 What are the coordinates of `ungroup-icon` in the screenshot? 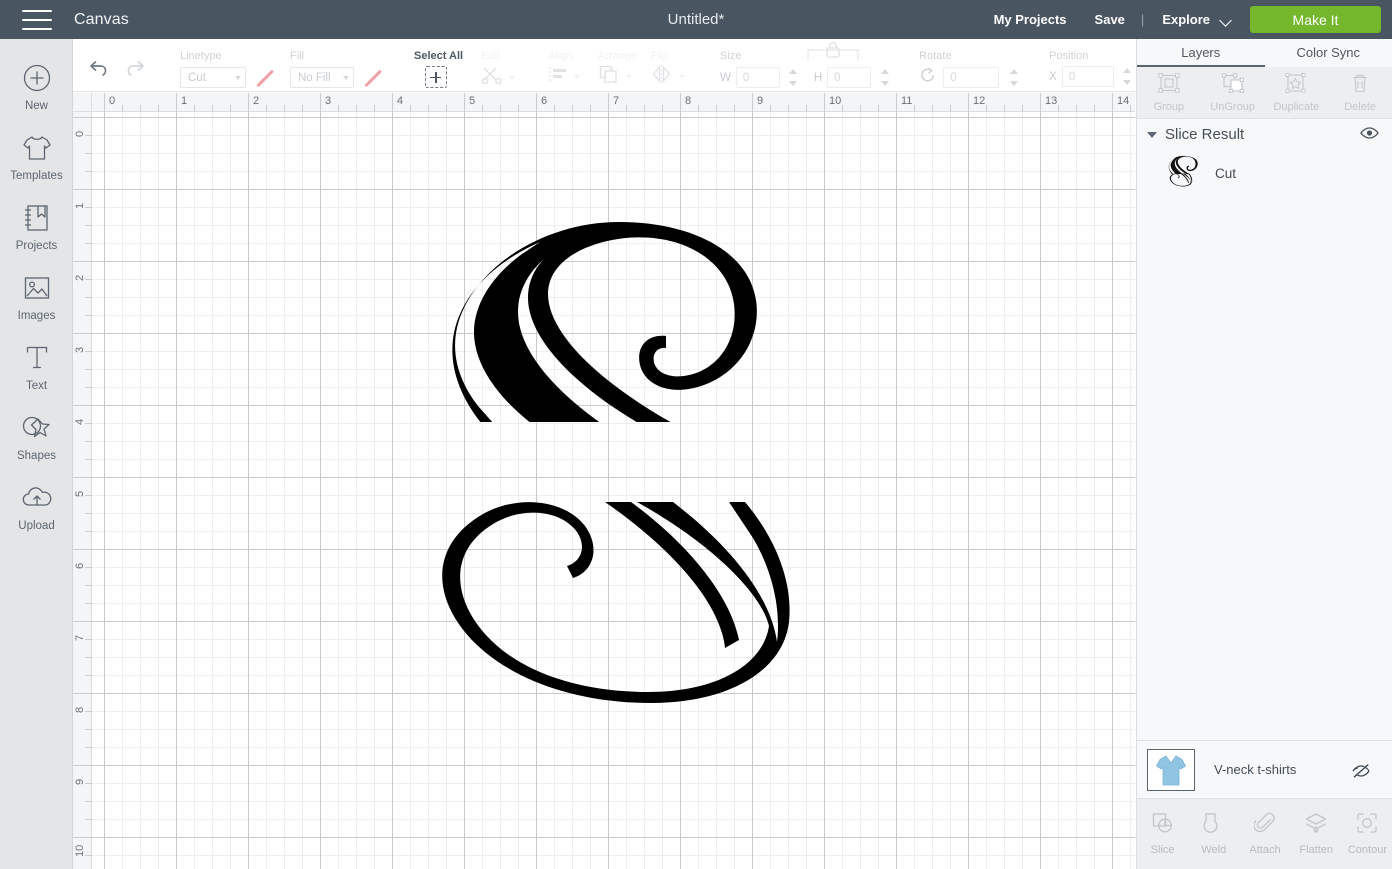 It's located at (1232, 85).